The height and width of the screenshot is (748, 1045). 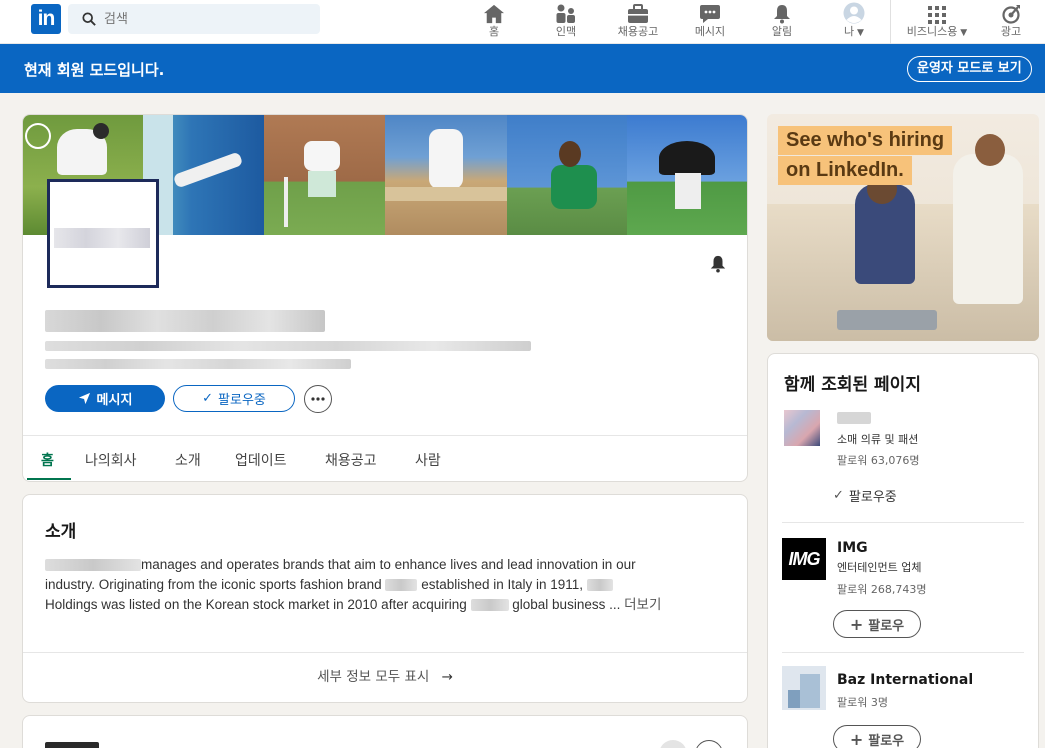 I want to click on linkedin-hiring-ad: See who's hiring on LinkedIn., so click(x=903, y=227).